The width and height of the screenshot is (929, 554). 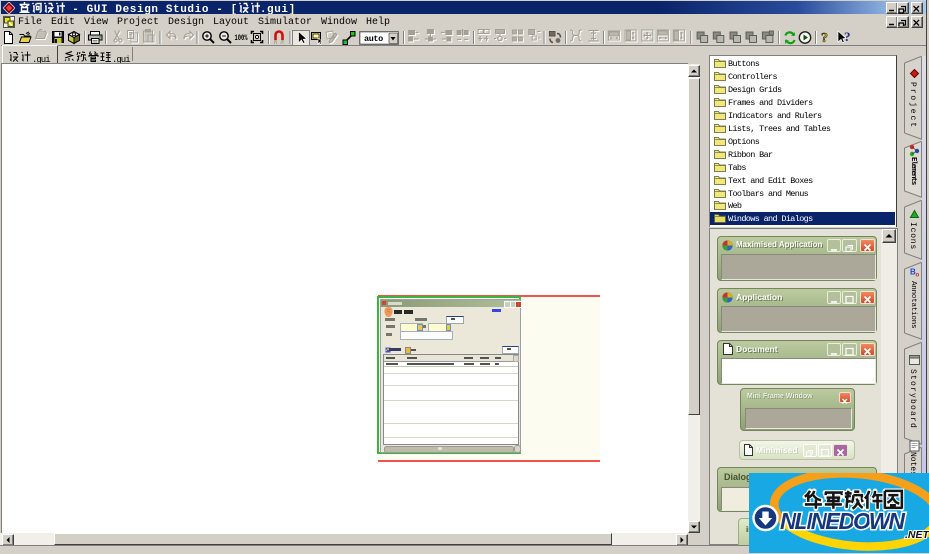 I want to click on svg-text: auto, so click(x=373, y=39).